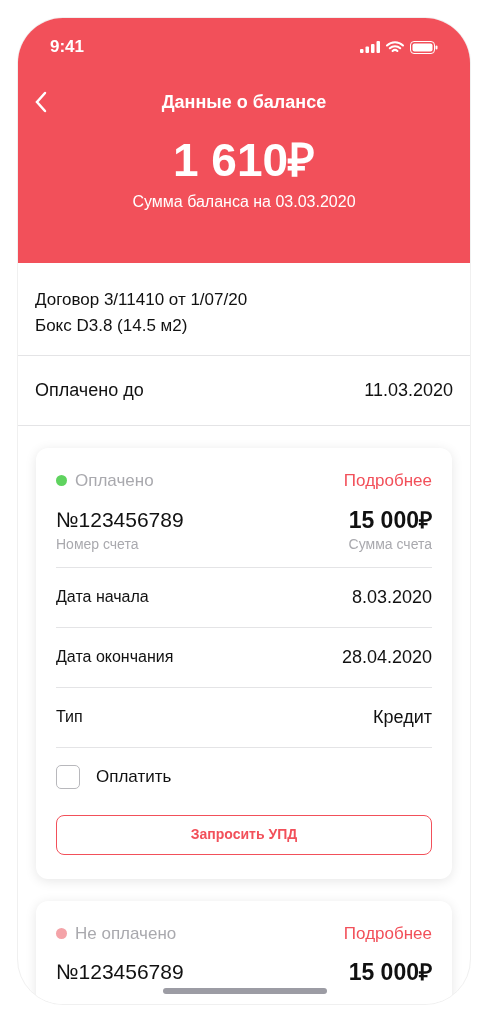  I want to click on balance-amount: 1 610₽, so click(244, 160).